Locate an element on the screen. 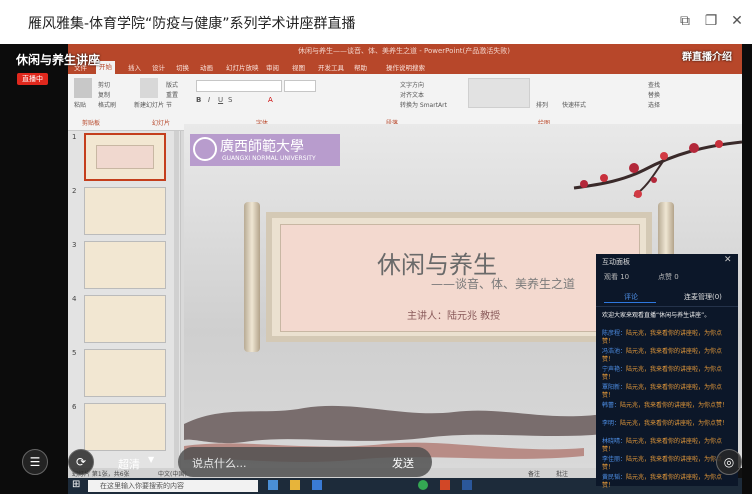  plum-blossom-branch-graphic is located at coordinates (657, 169).